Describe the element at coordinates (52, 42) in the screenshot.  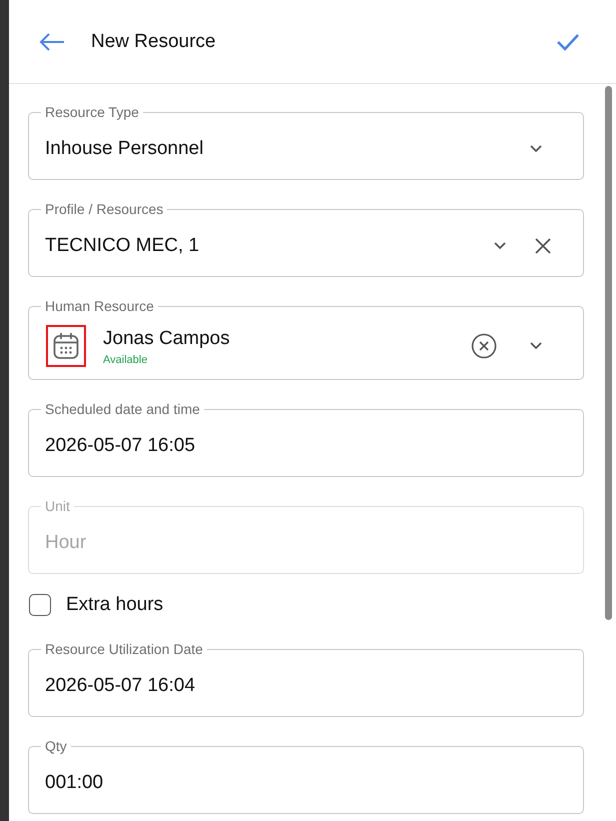
I see `back-button` at that location.